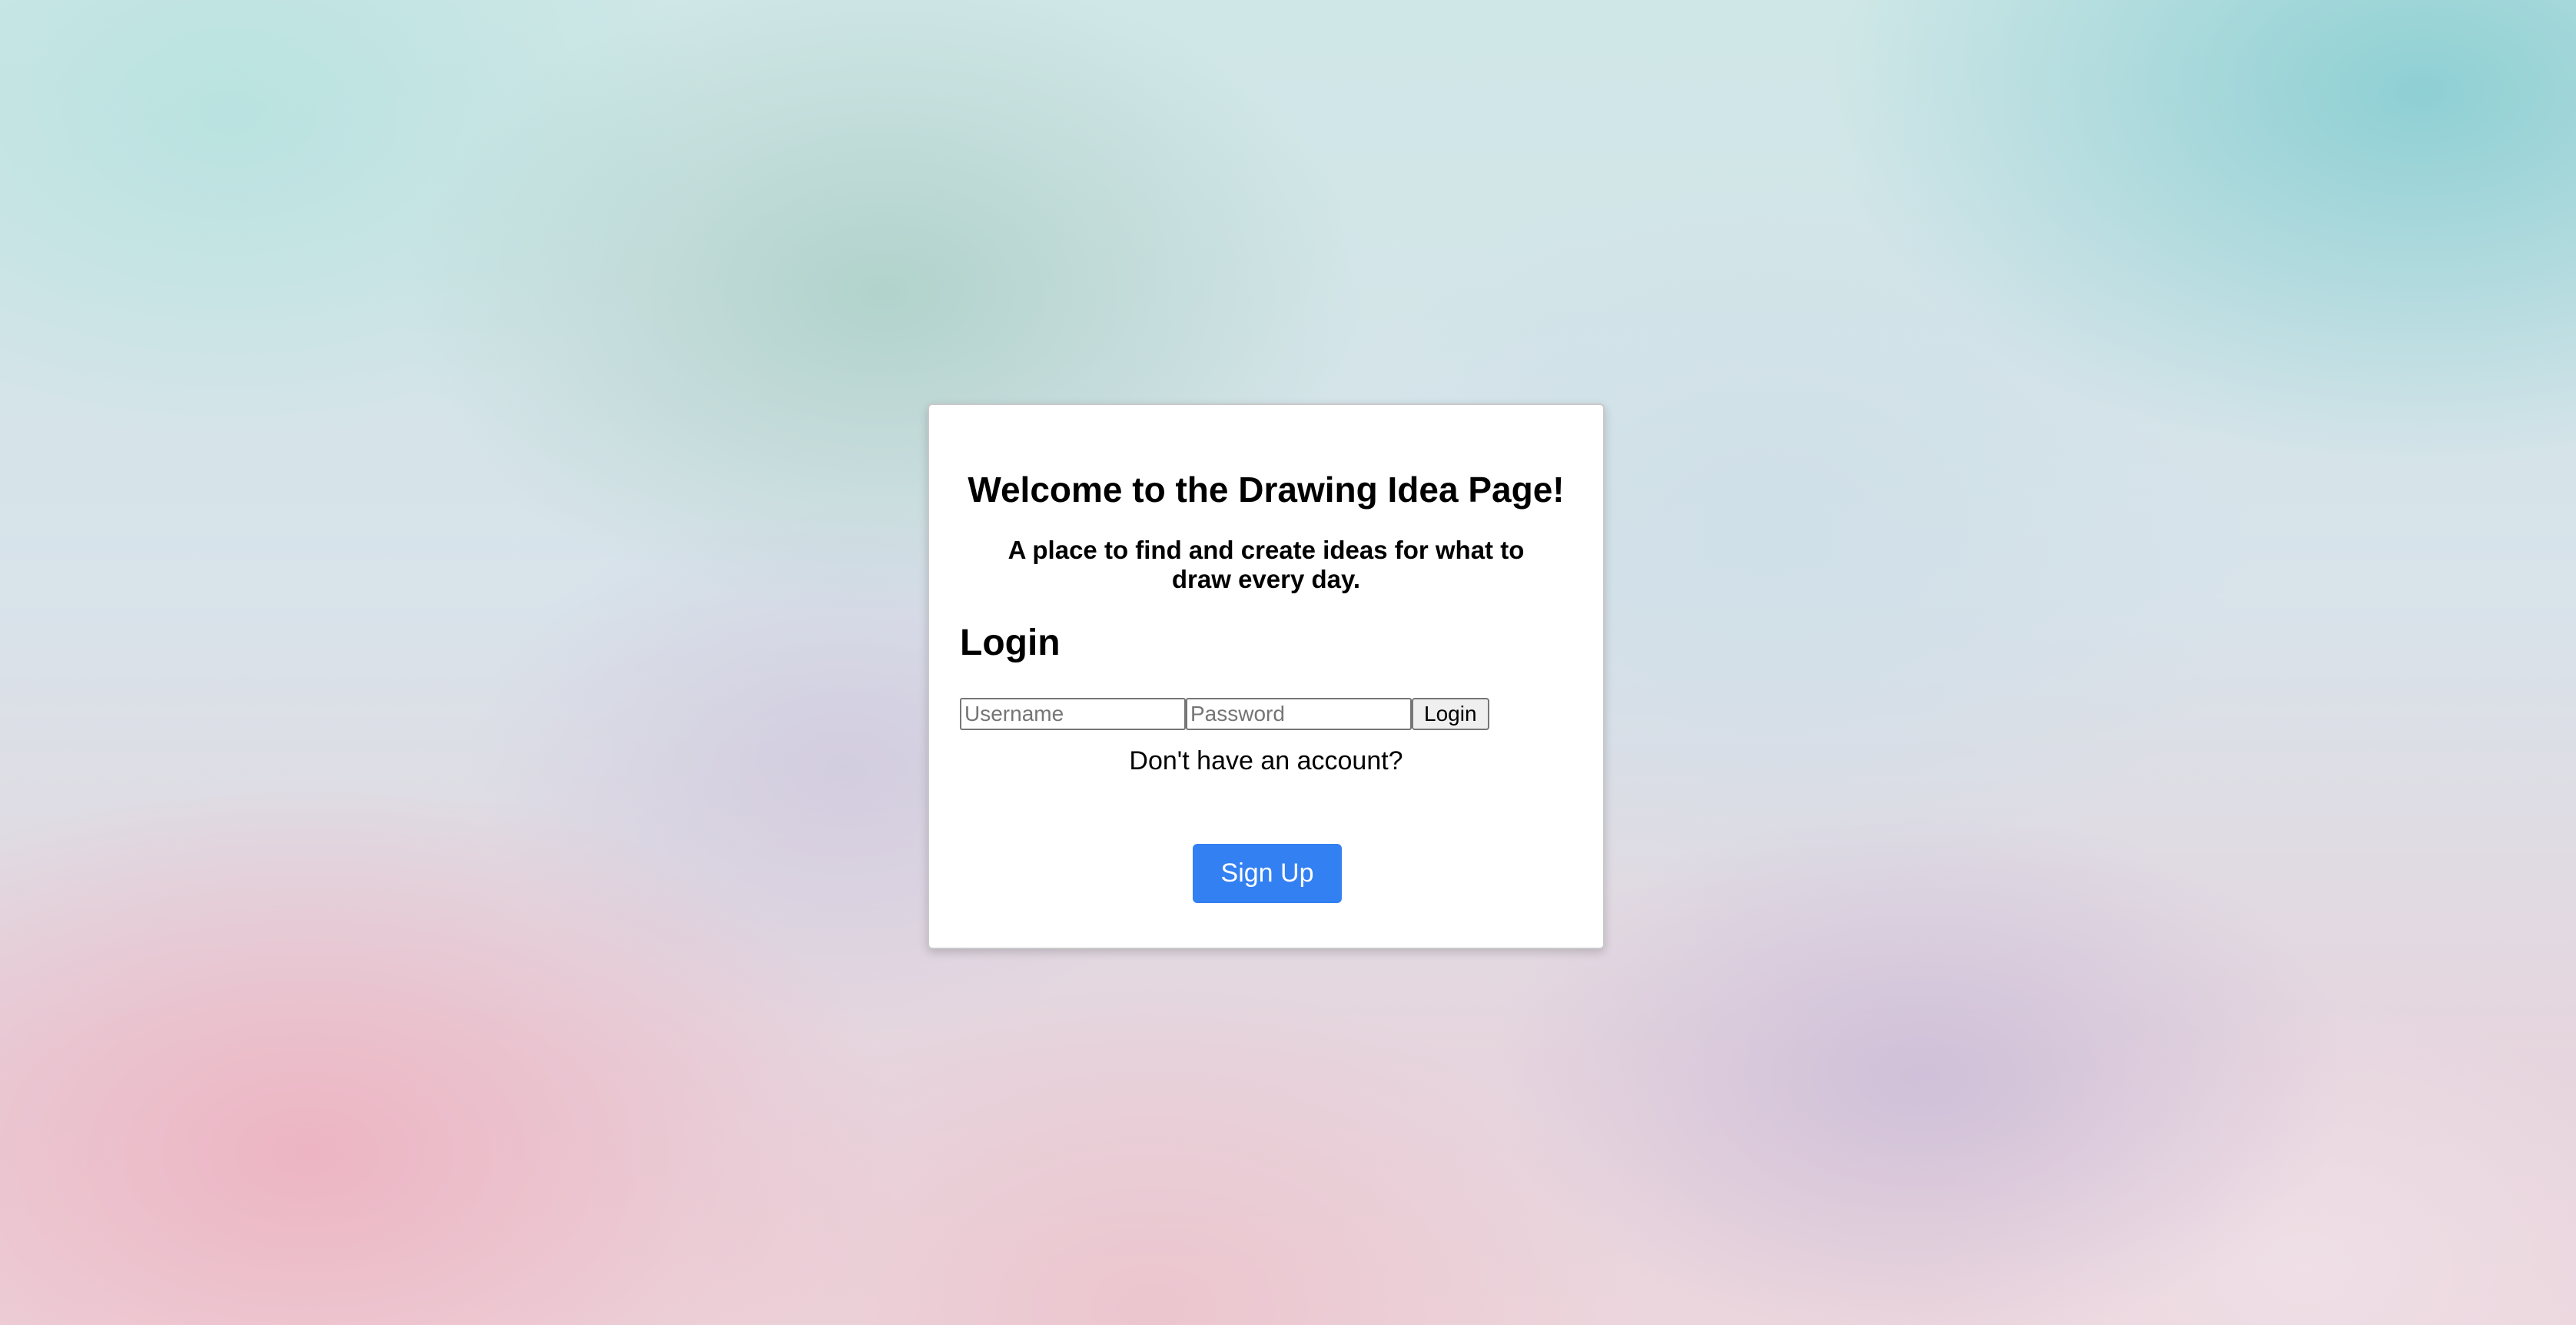 The image size is (2576, 1325). What do you see at coordinates (1299, 714) in the screenshot?
I see `password-input` at bounding box center [1299, 714].